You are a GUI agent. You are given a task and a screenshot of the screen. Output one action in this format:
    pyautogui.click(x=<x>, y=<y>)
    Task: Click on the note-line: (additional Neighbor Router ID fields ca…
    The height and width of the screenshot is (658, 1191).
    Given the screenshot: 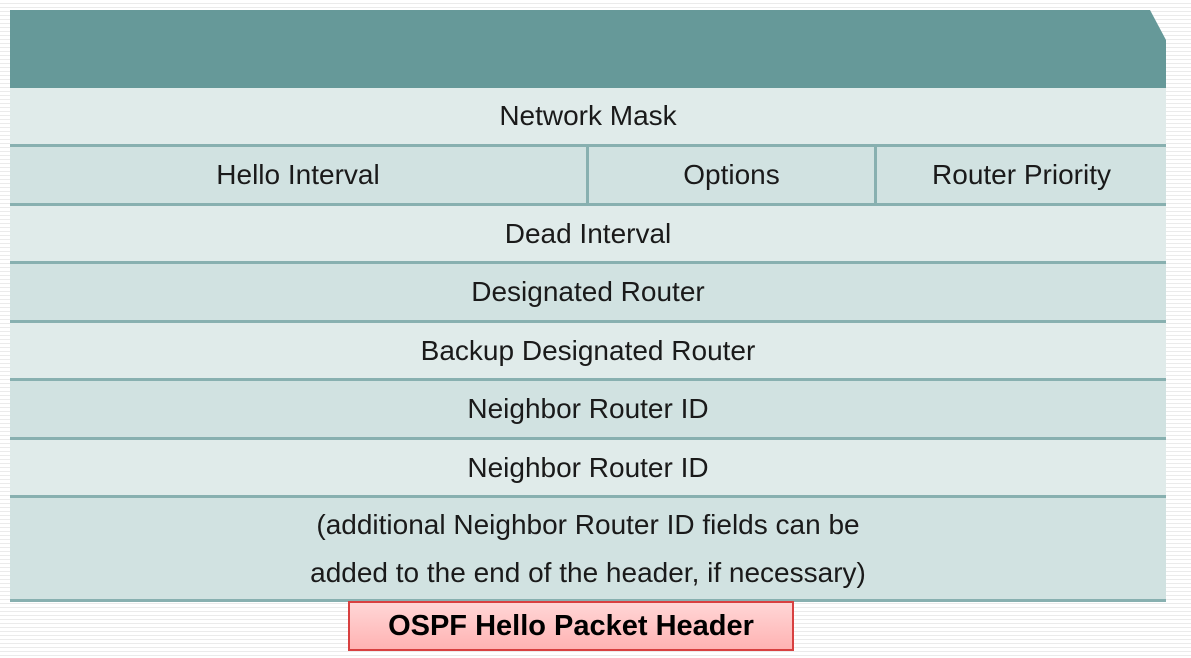 What is the action you would take?
    pyautogui.click(x=588, y=524)
    